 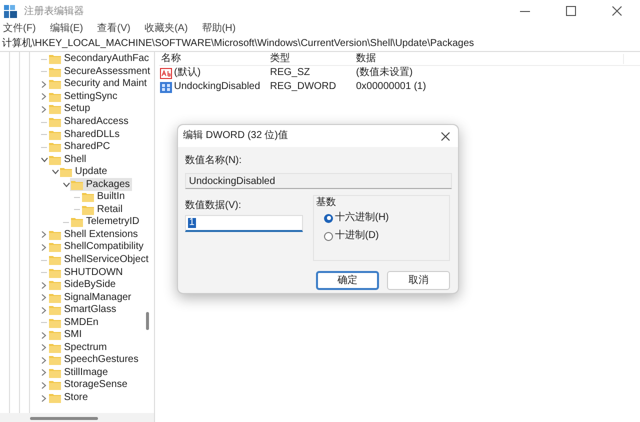 I want to click on tree-item-label: SharedAccess, so click(x=96, y=122).